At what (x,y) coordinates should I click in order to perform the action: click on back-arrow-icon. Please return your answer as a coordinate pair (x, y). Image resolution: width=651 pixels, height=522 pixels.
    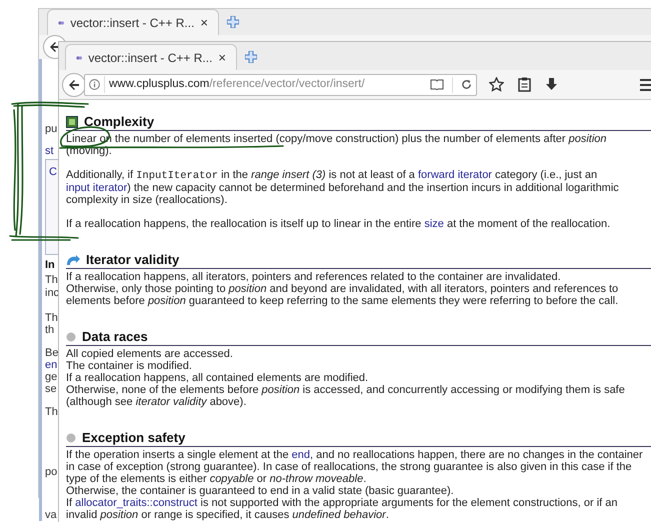
    Looking at the image, I should click on (74, 84).